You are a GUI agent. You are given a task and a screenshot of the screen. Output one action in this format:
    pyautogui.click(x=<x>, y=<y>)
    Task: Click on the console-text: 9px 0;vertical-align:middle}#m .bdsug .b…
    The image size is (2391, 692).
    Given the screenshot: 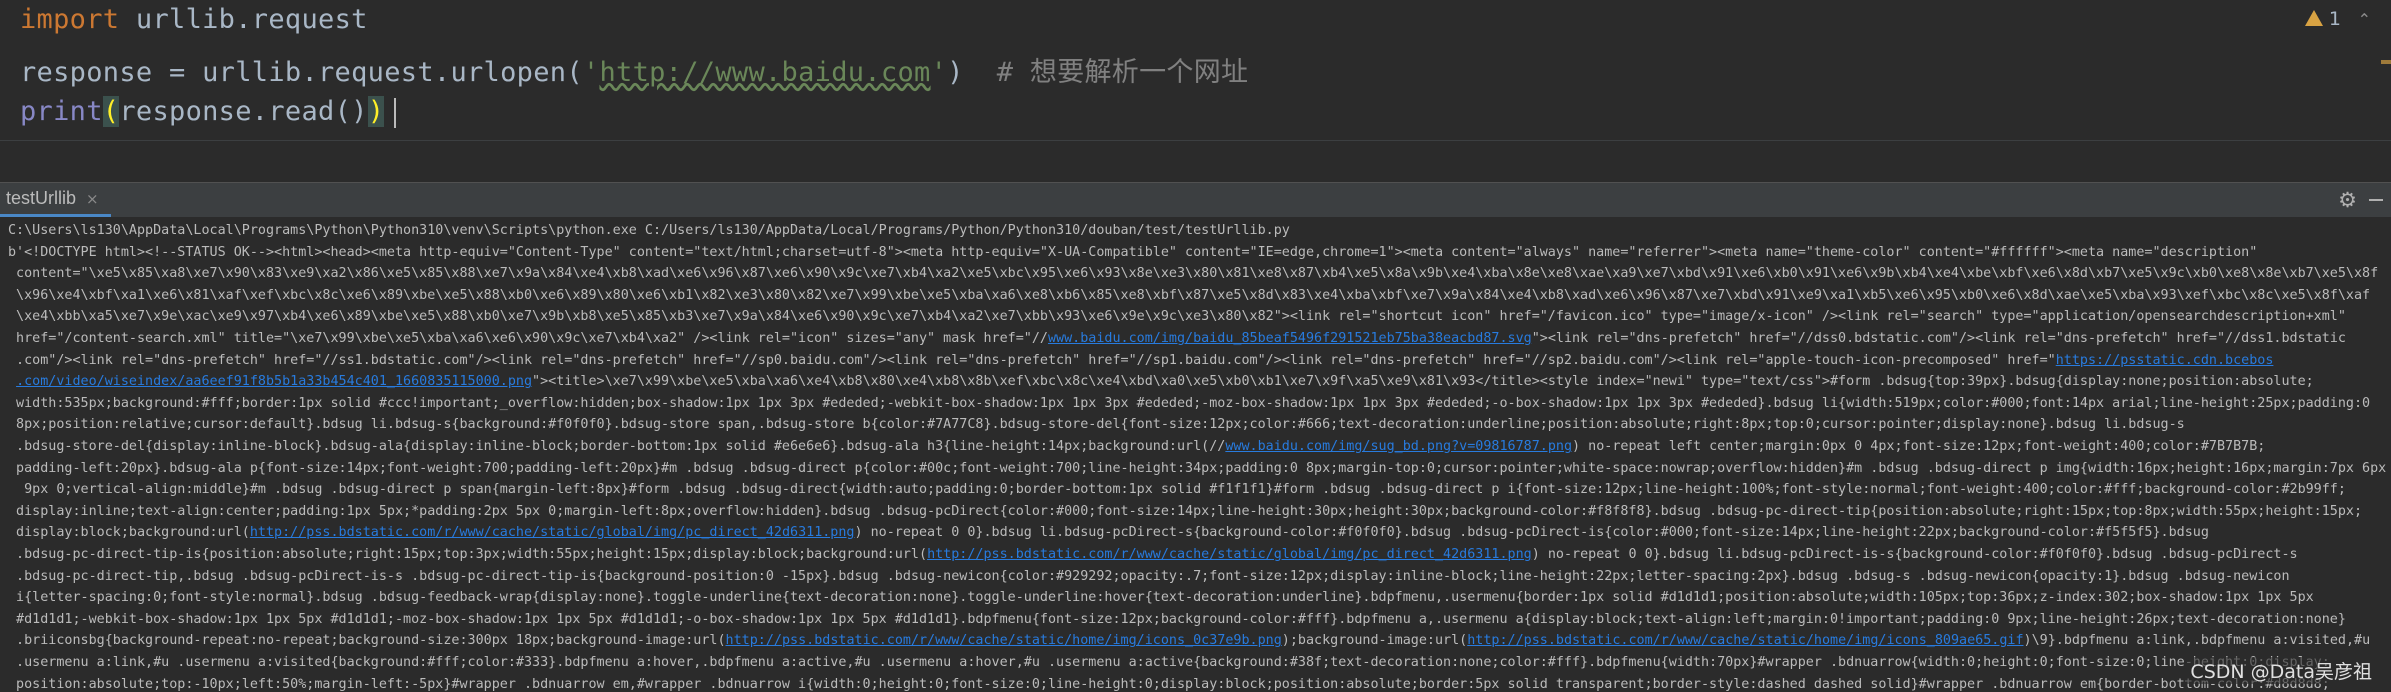 What is the action you would take?
    pyautogui.click(x=1177, y=490)
    